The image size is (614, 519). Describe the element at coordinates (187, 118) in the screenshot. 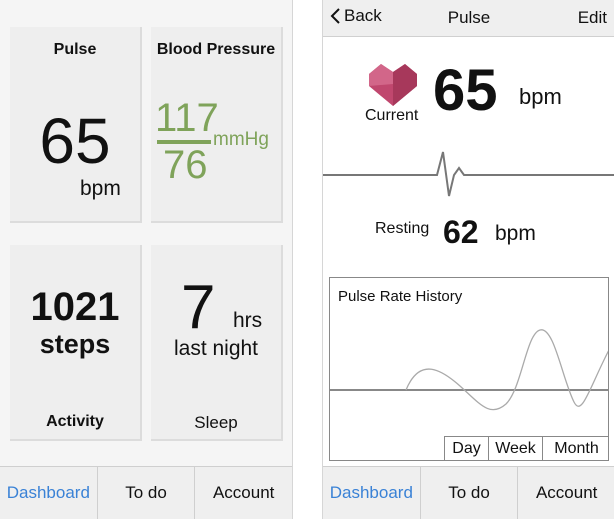

I see `systolic-value: 117` at that location.